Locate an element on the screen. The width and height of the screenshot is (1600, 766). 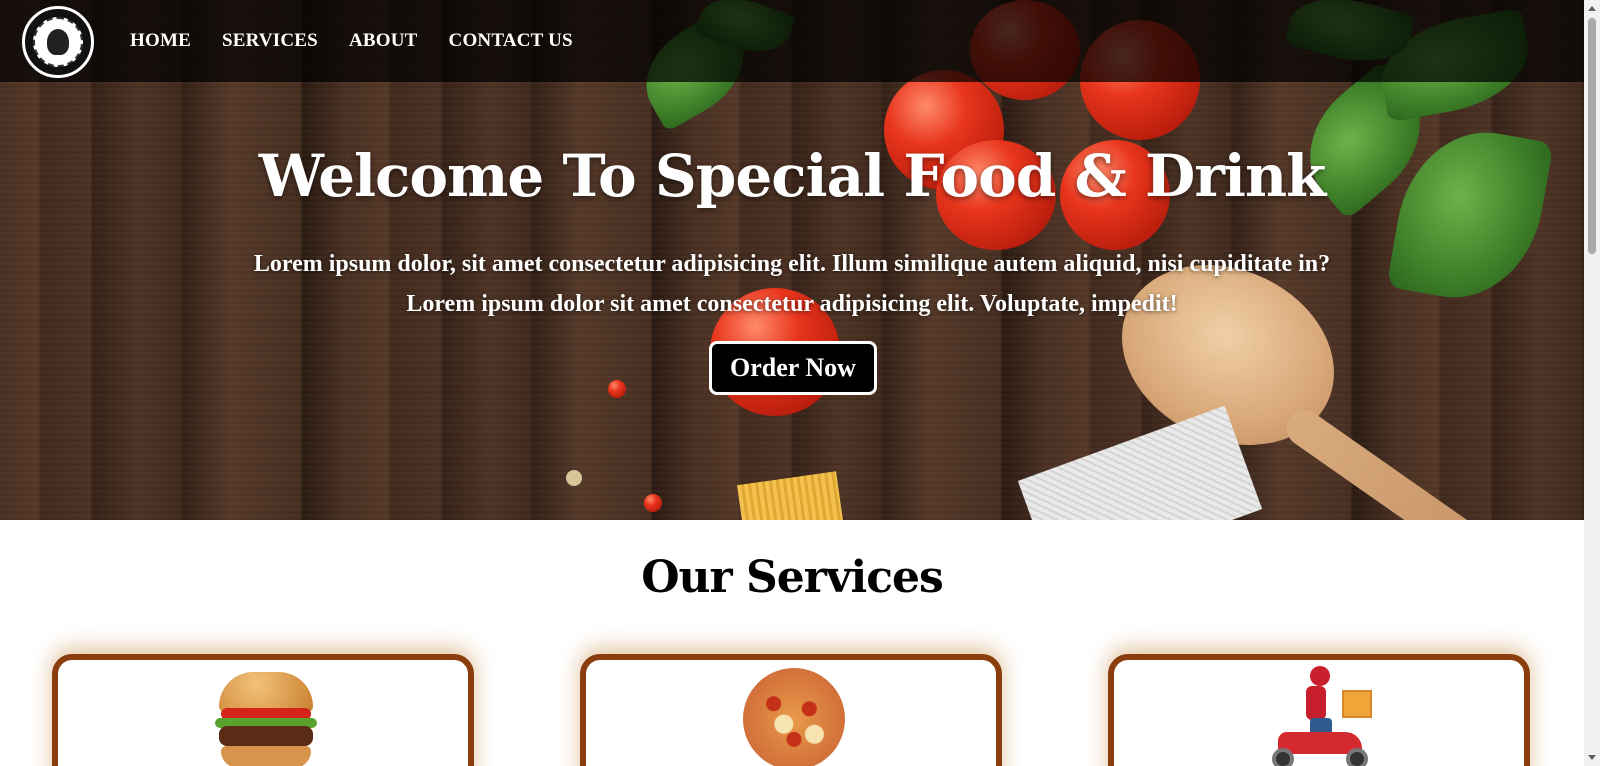
rider-helmet is located at coordinates (1320, 676).